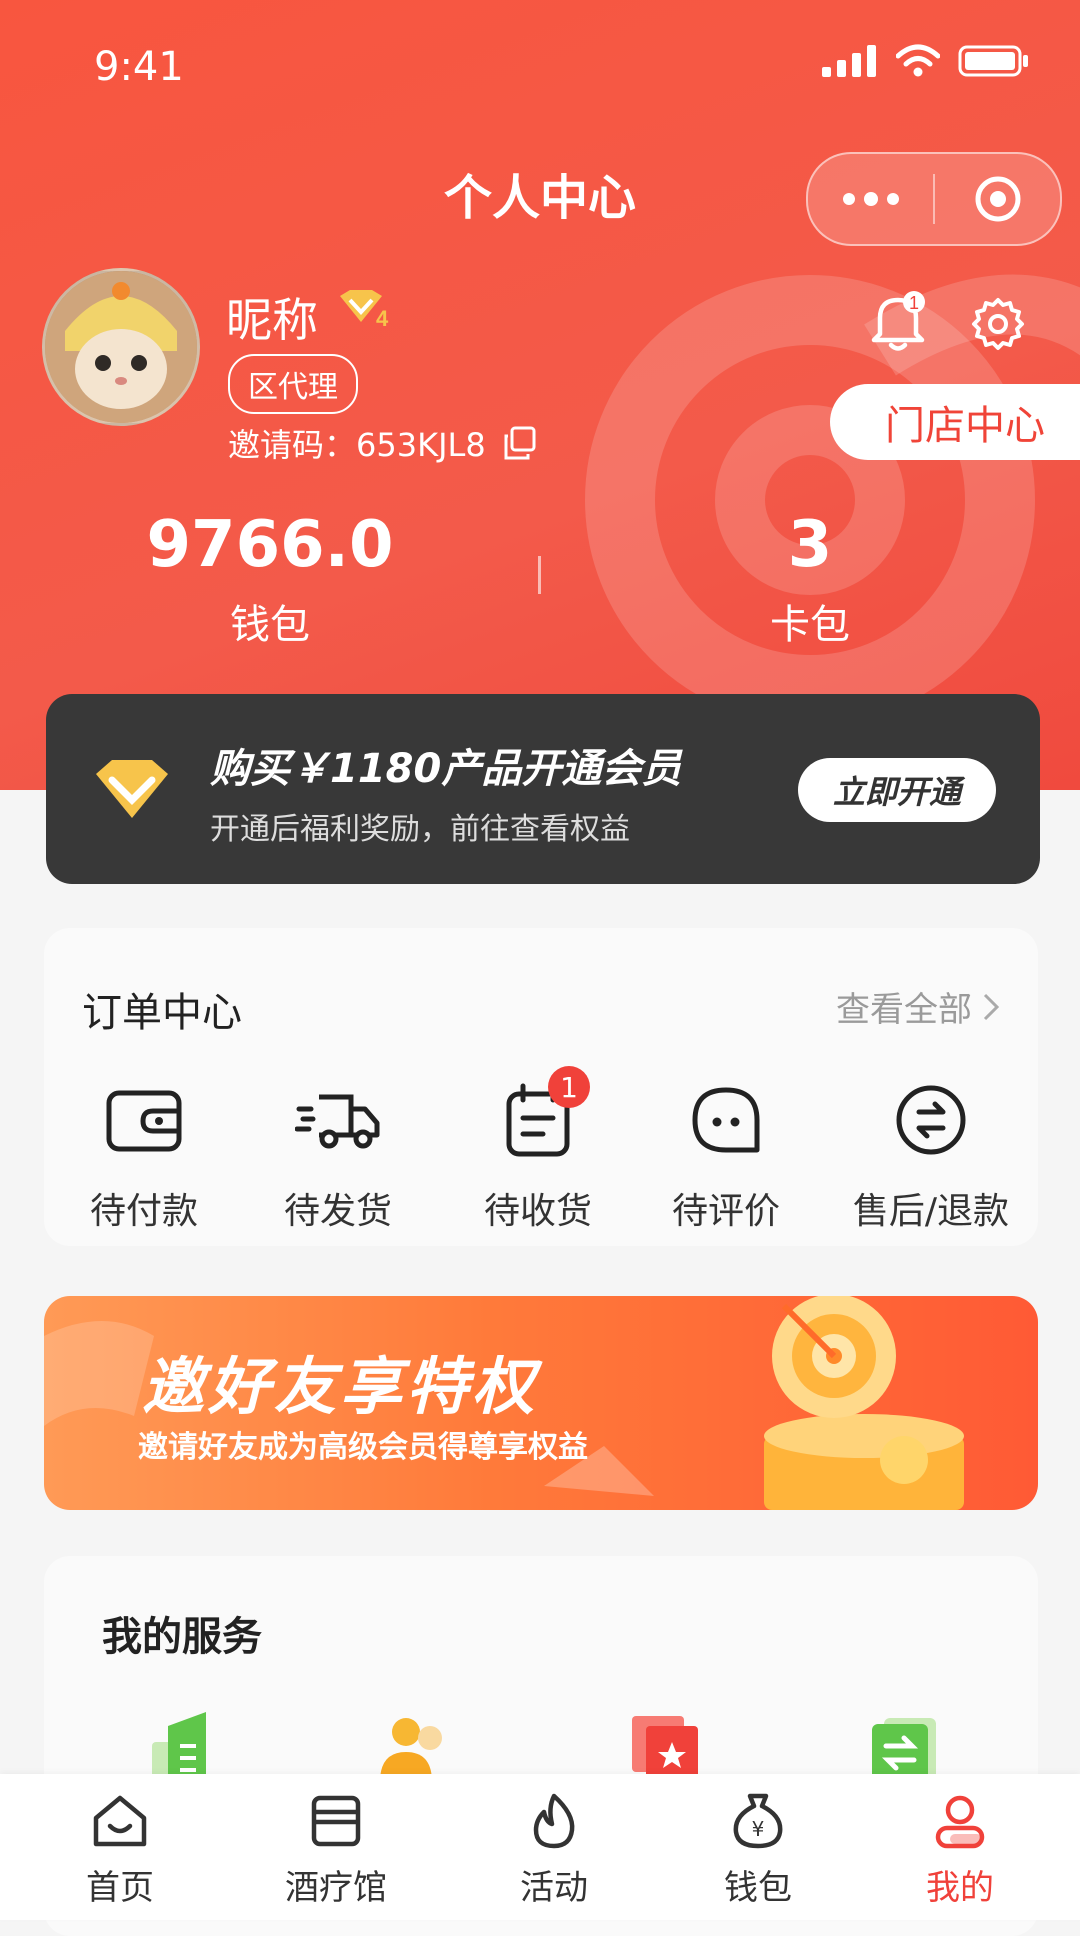  Describe the element at coordinates (336, 1888) in the screenshot. I see `tab-label: 酒疗馆` at that location.